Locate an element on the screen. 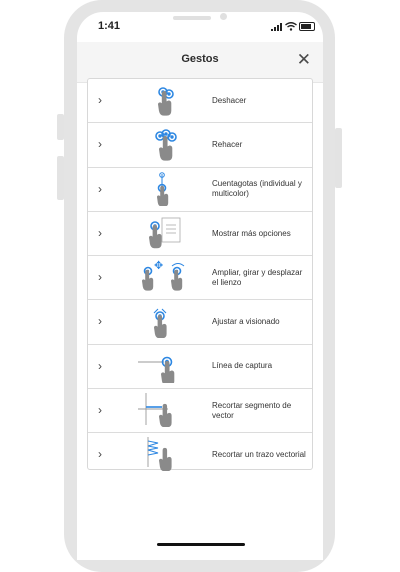  phone-volume-button is located at coordinates (60, 178).